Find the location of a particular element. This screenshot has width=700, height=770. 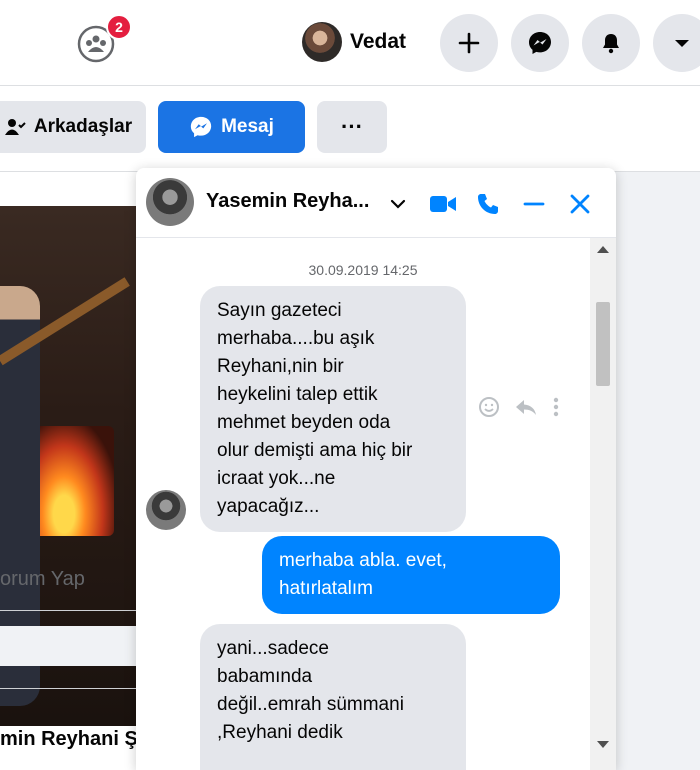

comment-input is located at coordinates (68, 646).